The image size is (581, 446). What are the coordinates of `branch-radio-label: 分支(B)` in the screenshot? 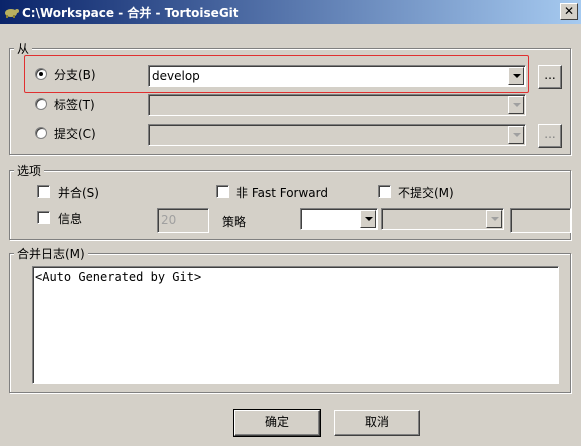 It's located at (75, 75).